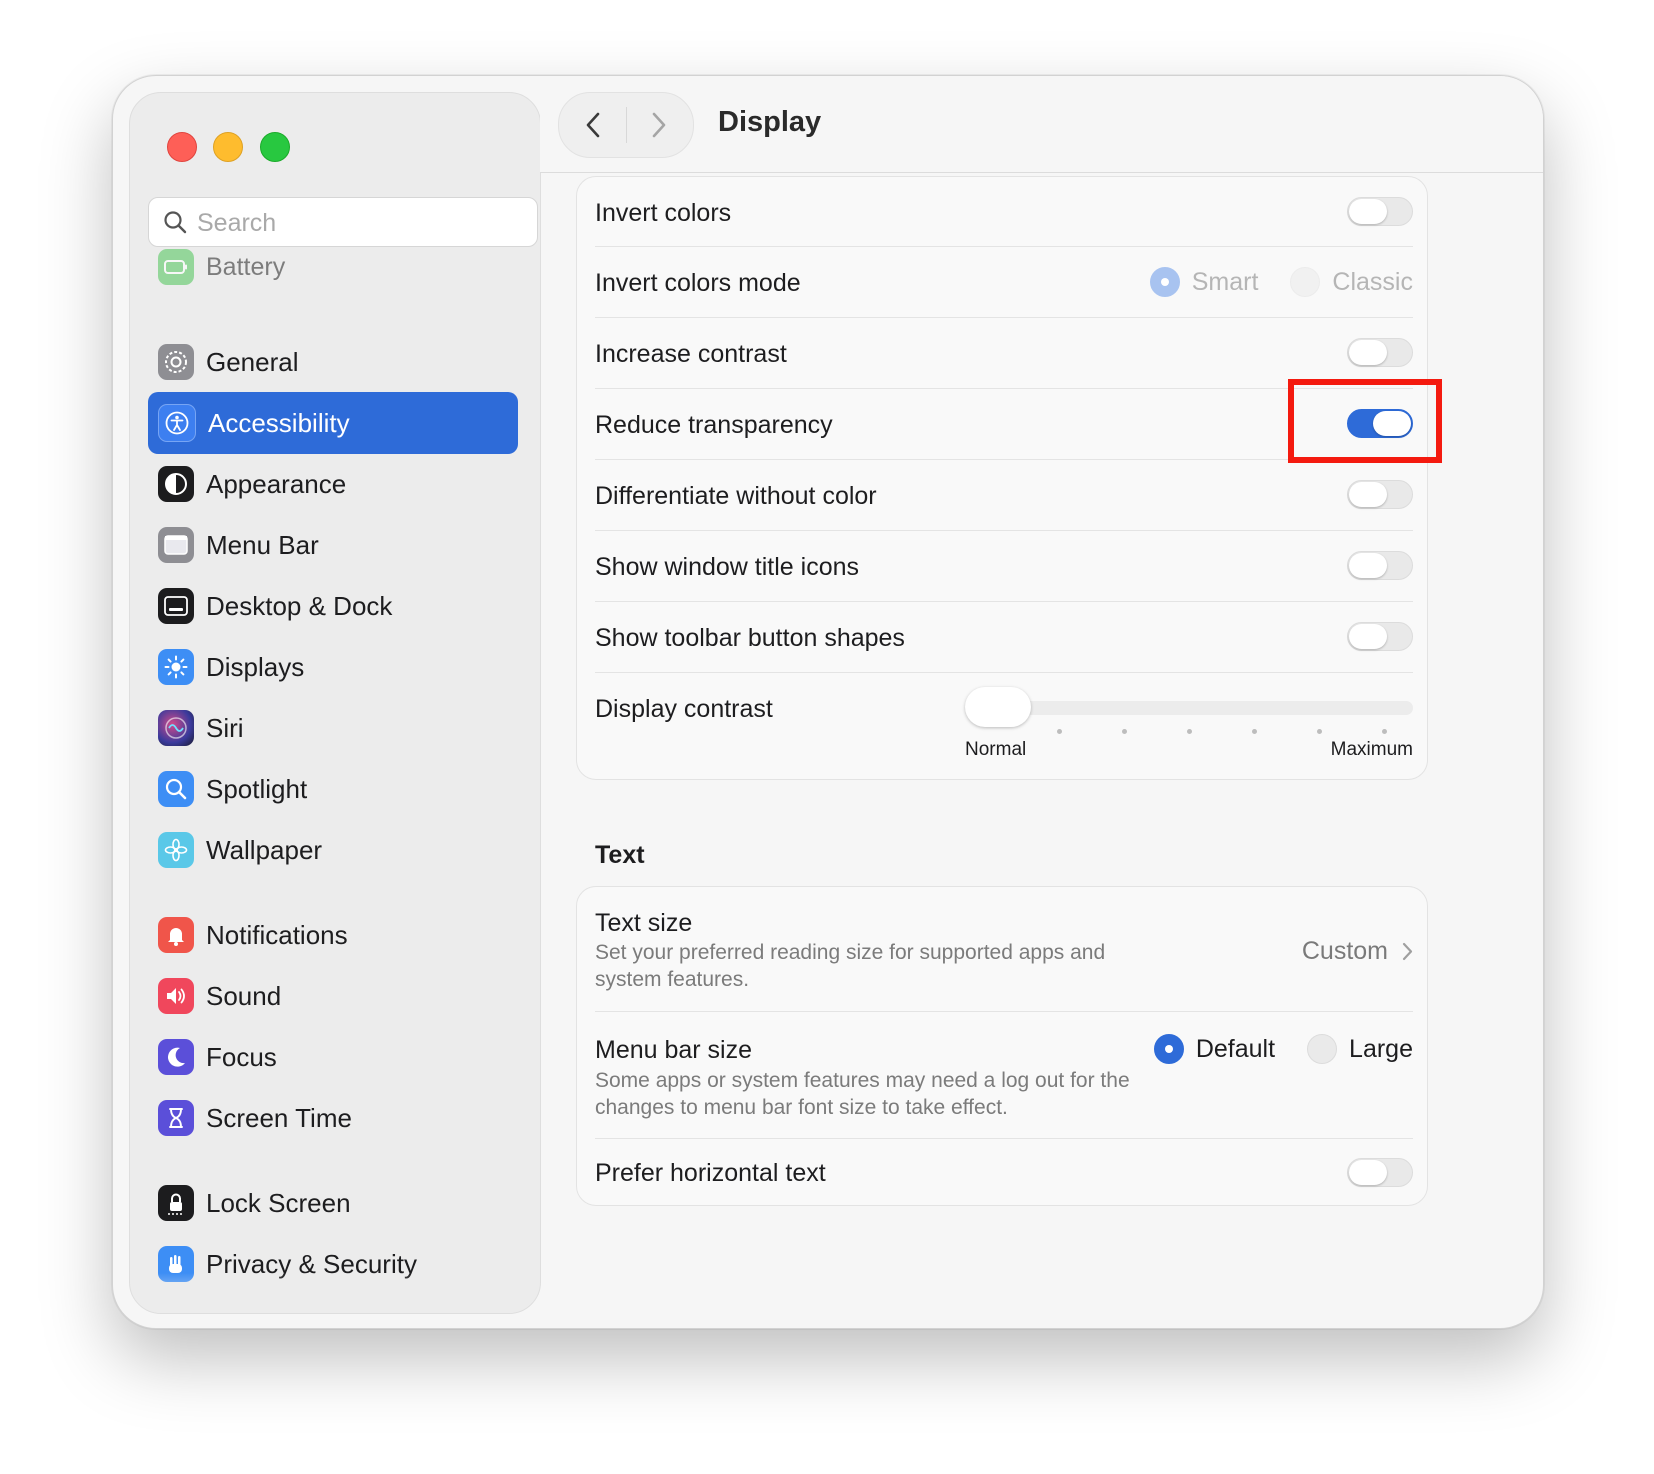 The image size is (1654, 1474). I want to click on sidebar-item-spotlight: Spotlight, so click(333, 789).